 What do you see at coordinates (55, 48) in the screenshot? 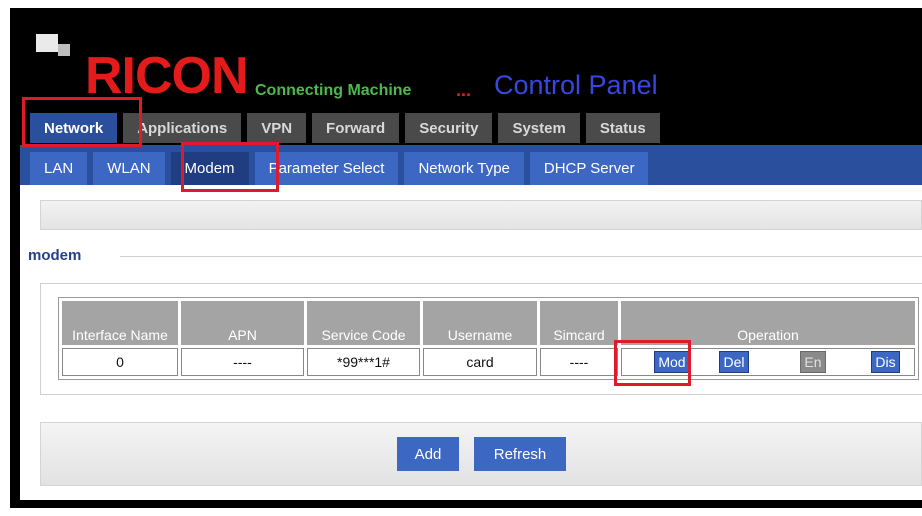
I see `logo-mark-icon` at bounding box center [55, 48].